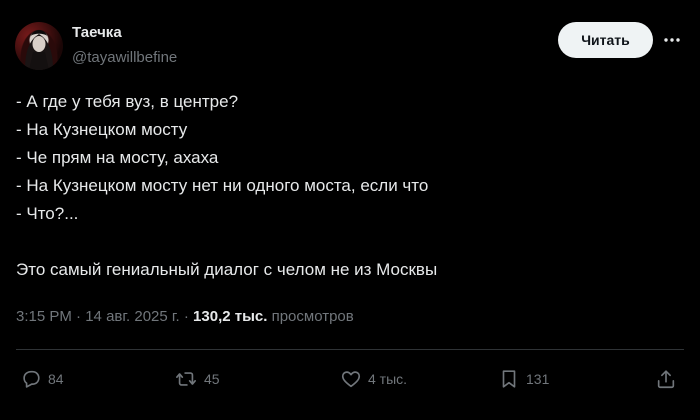 The height and width of the screenshot is (420, 700). What do you see at coordinates (39, 46) in the screenshot?
I see `avatar` at bounding box center [39, 46].